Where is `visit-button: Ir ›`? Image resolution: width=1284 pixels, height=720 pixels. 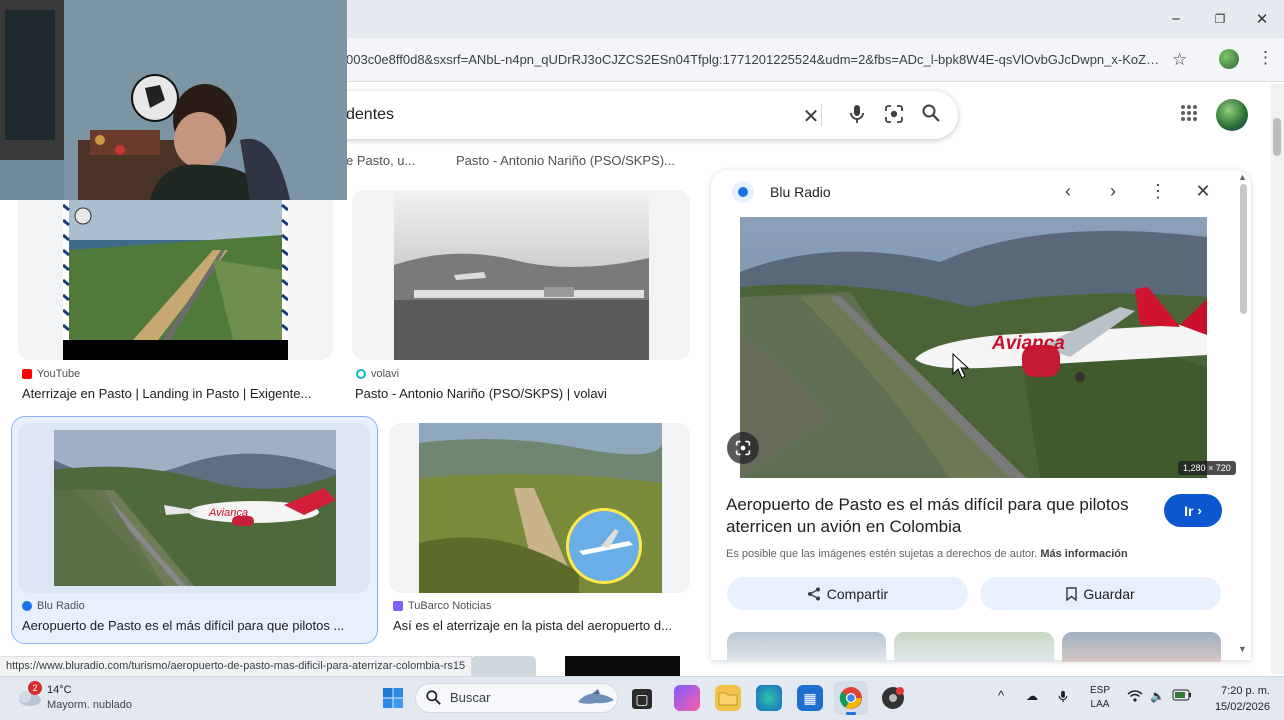 visit-button: Ir › is located at coordinates (1193, 510).